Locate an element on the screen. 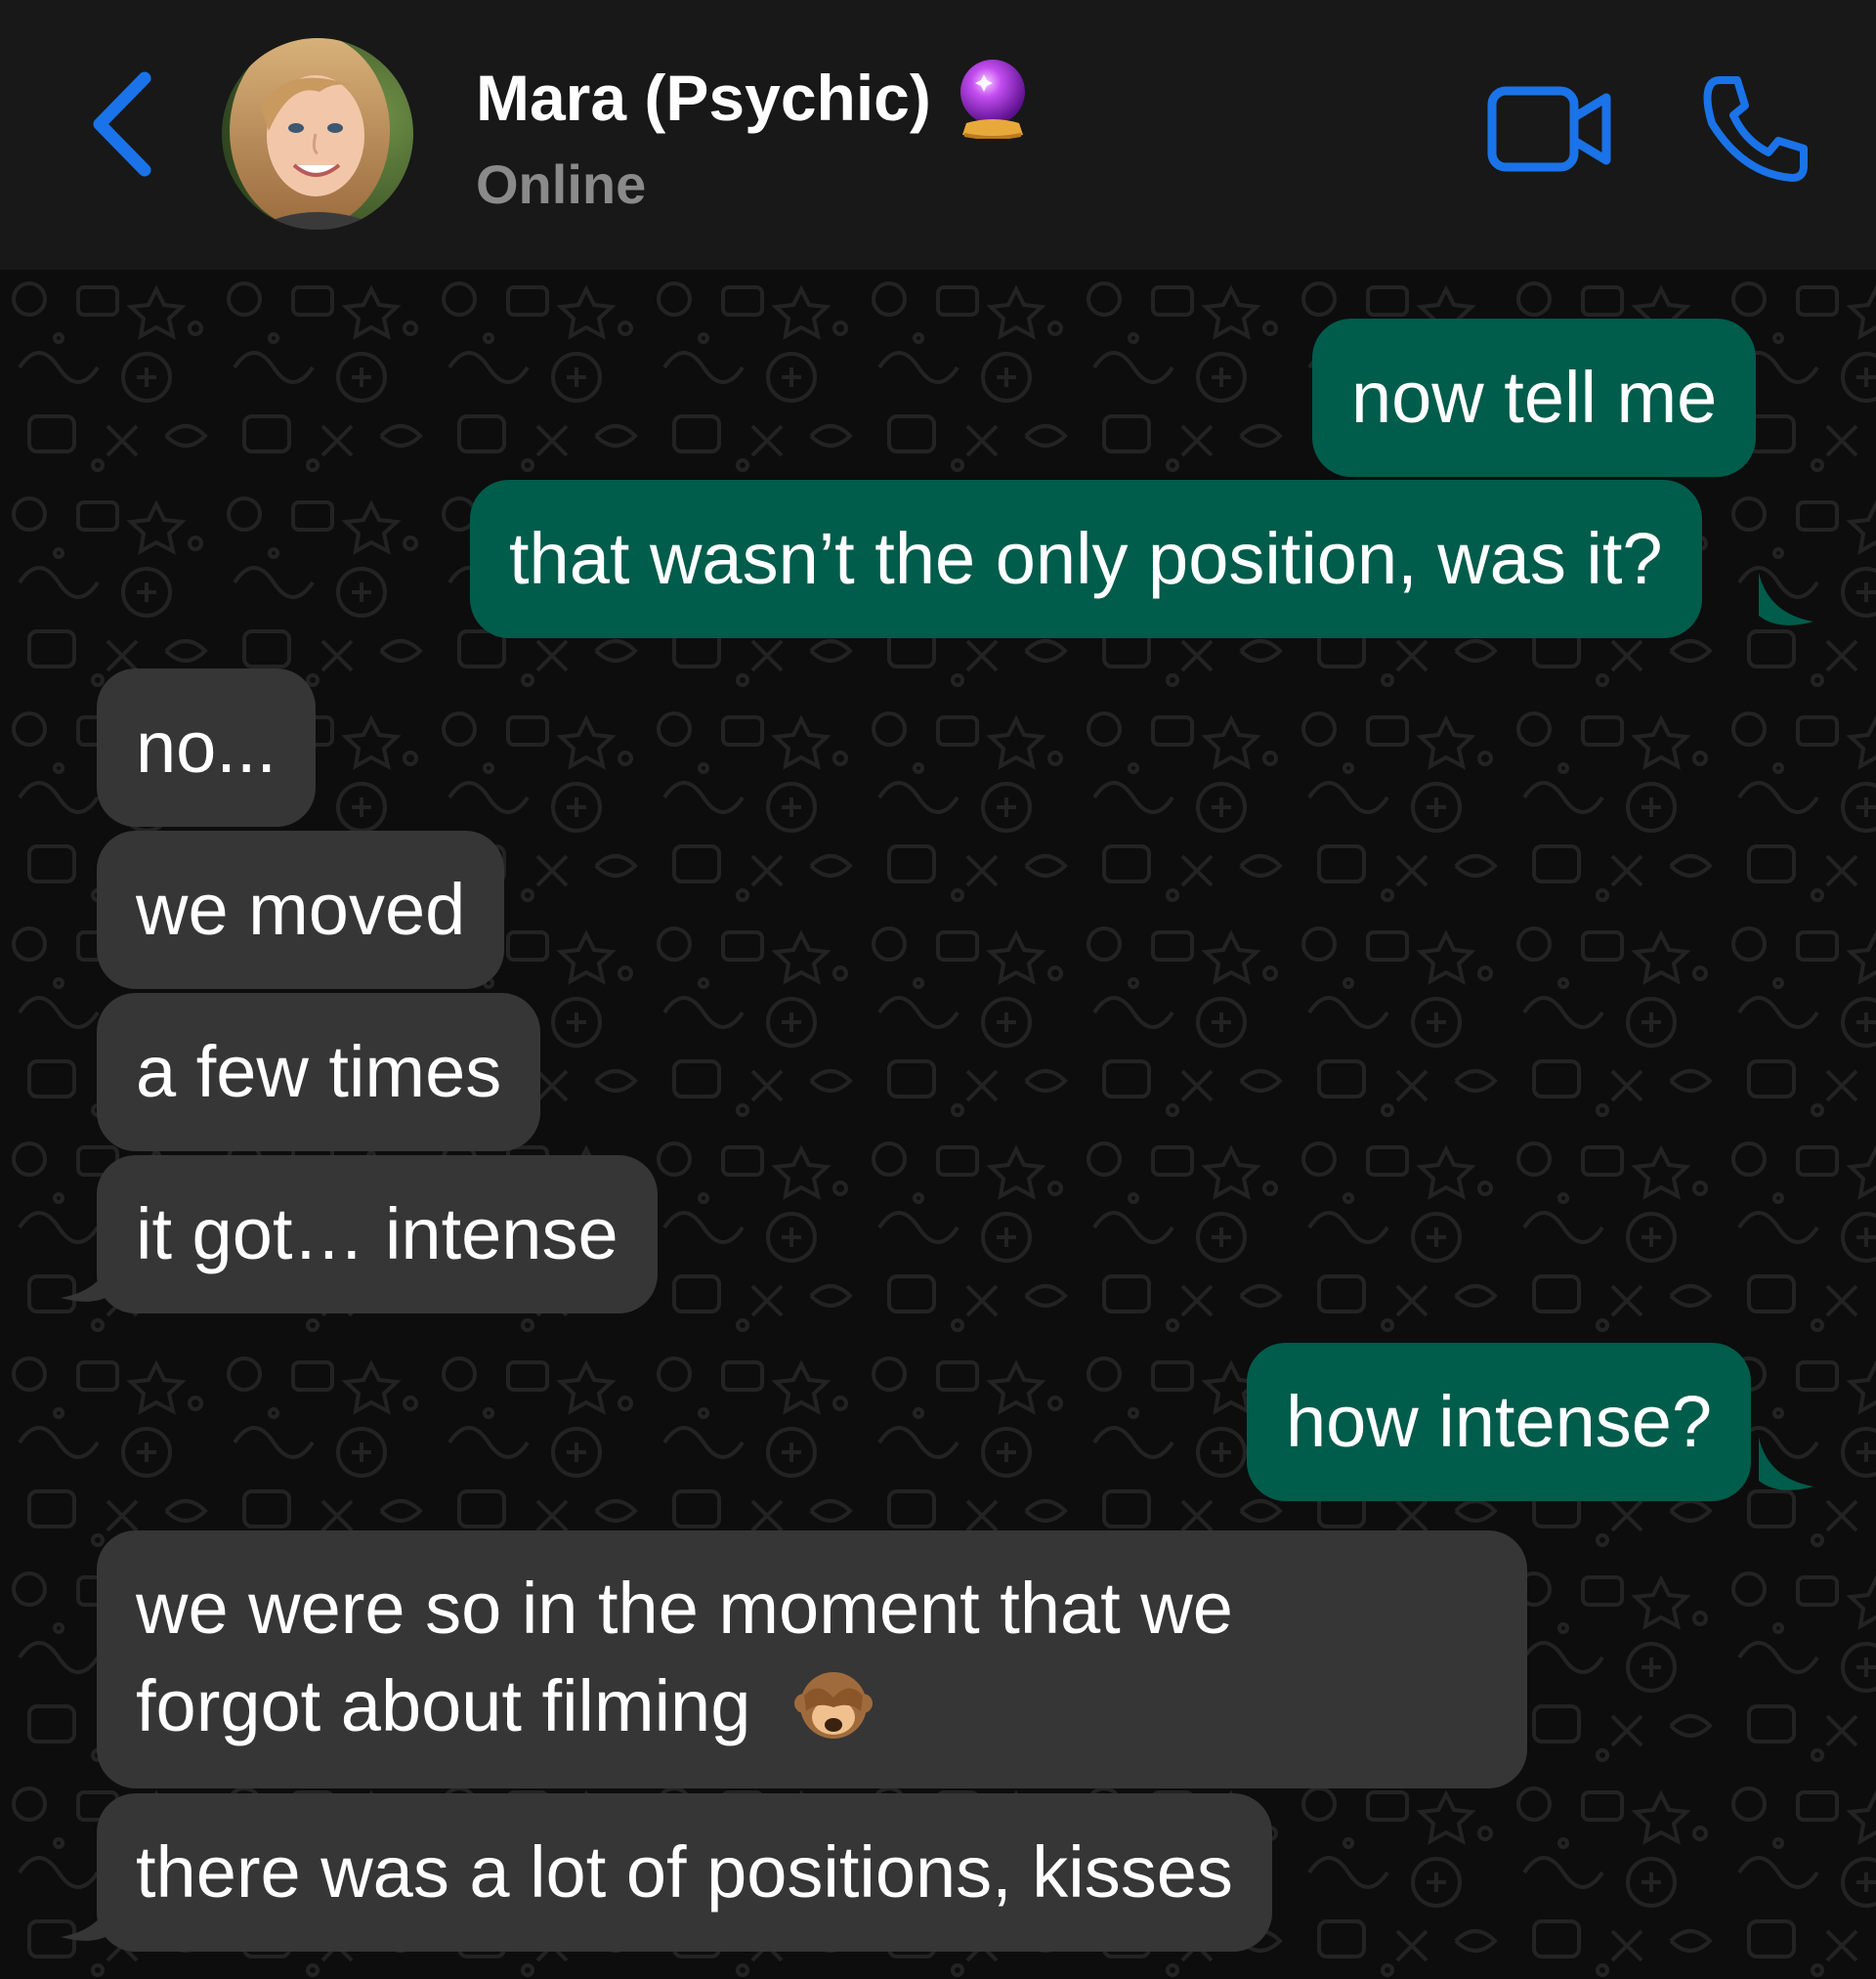 Image resolution: width=1876 pixels, height=1979 pixels. message-text: it got… intense is located at coordinates (377, 1233).